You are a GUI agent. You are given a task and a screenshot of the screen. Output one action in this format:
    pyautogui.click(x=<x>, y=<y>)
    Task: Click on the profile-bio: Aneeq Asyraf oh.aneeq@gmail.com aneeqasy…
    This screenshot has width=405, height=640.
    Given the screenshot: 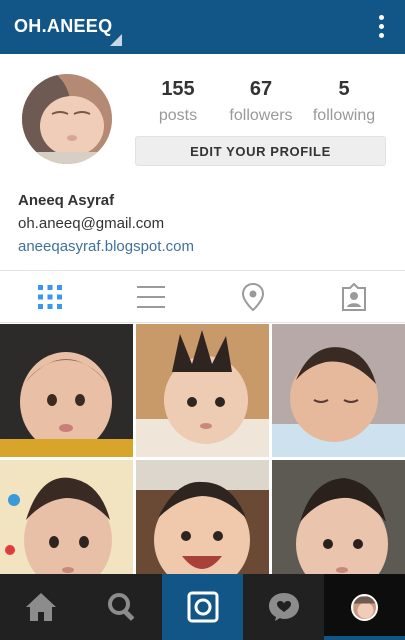 What is the action you would take?
    pyautogui.click(x=203, y=223)
    